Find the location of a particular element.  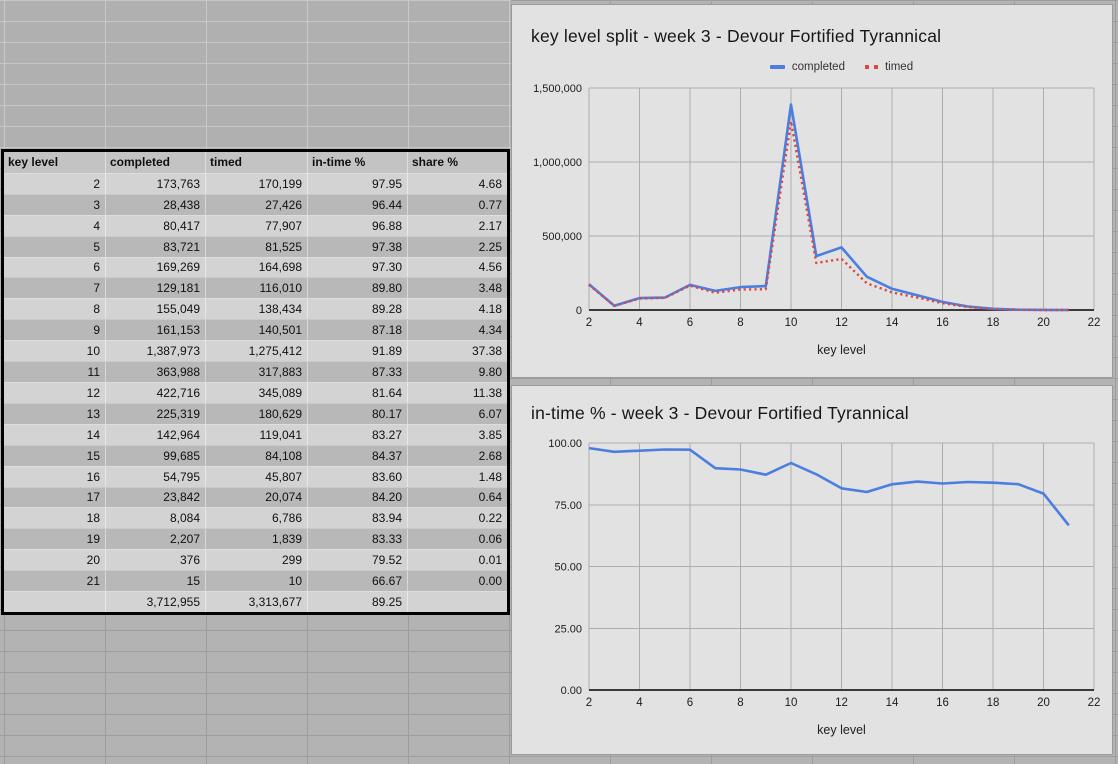

table-cell: 27,426 is located at coordinates (256, 204).